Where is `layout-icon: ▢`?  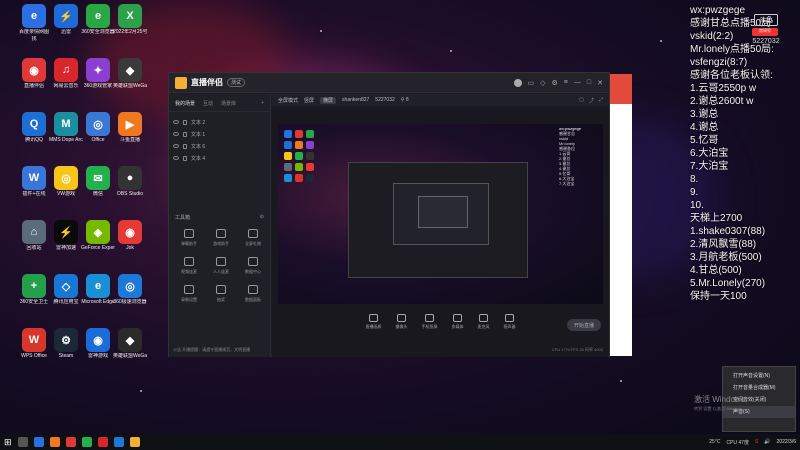 layout-icon: ▢ is located at coordinates (581, 100).